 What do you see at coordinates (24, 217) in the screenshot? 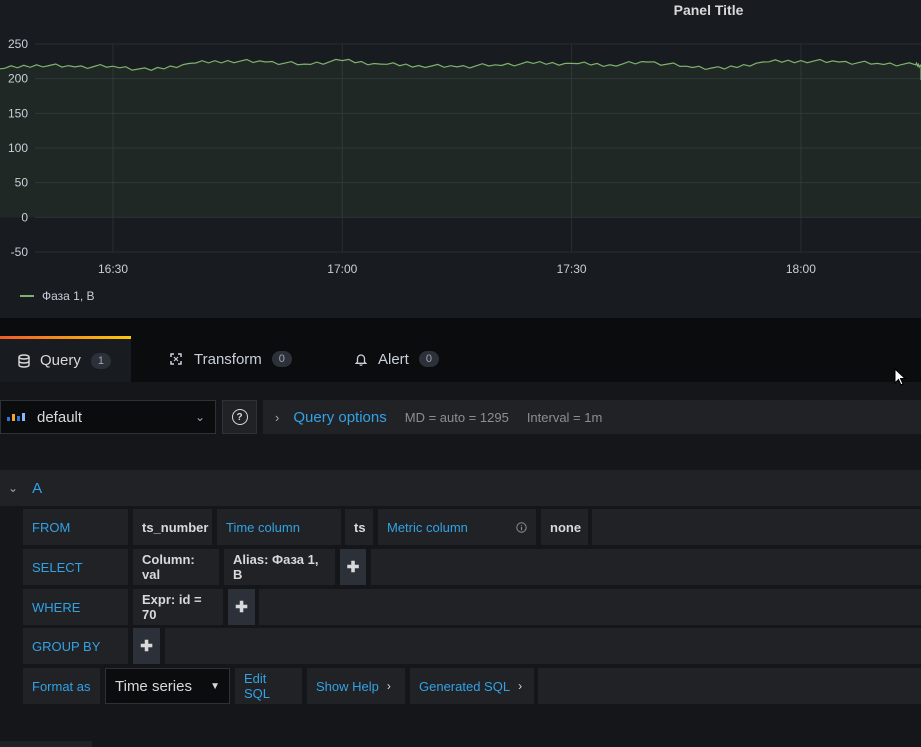
I see `y-tick-label: 0` at bounding box center [24, 217].